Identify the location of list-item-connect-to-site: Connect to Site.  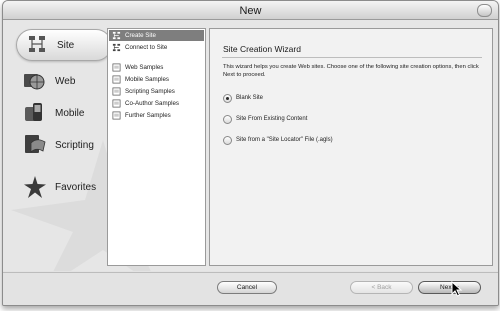
(156, 47).